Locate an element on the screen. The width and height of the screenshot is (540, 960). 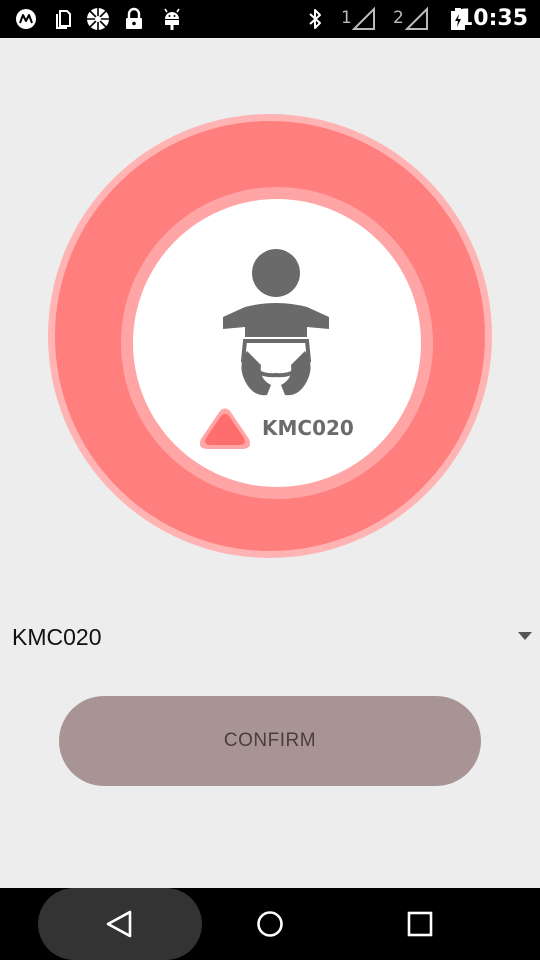
lock-icon is located at coordinates (134, 19).